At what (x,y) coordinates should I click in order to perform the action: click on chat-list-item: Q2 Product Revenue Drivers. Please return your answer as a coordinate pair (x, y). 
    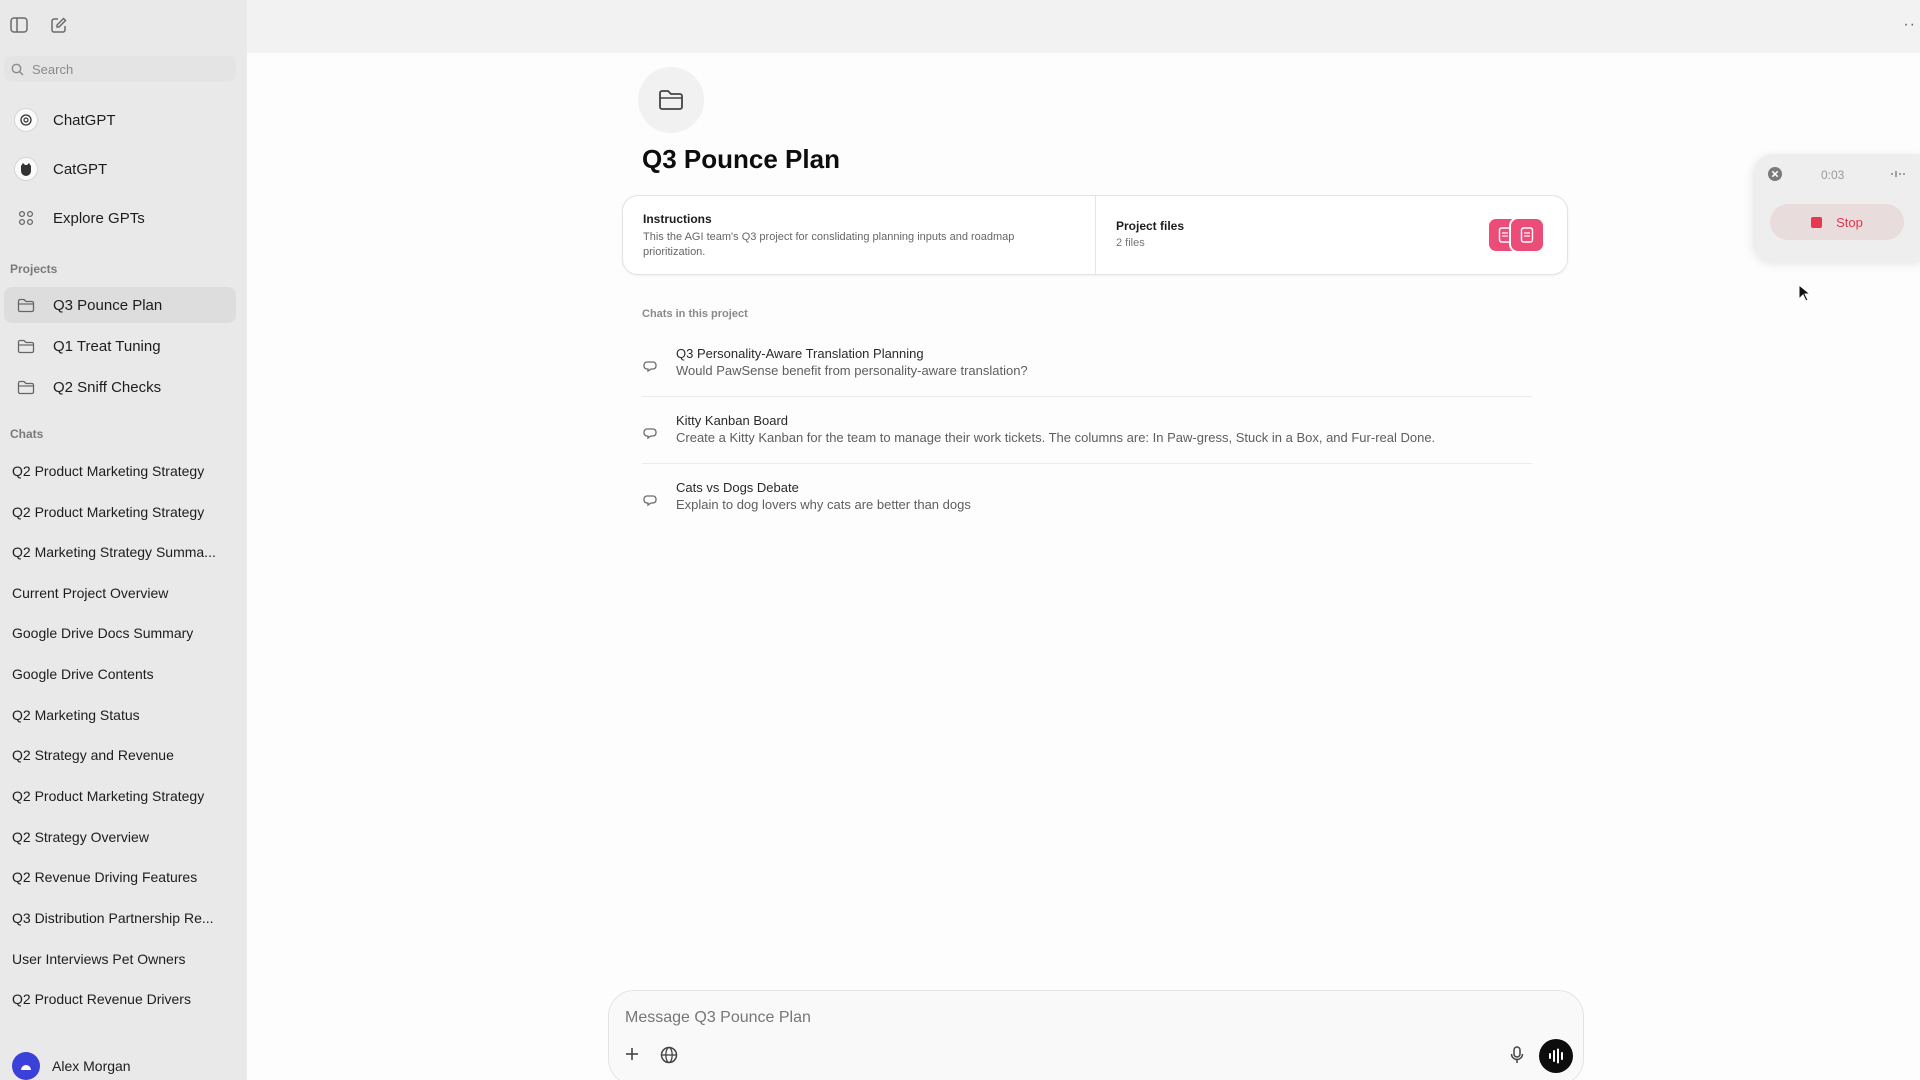
    Looking at the image, I should click on (120, 999).